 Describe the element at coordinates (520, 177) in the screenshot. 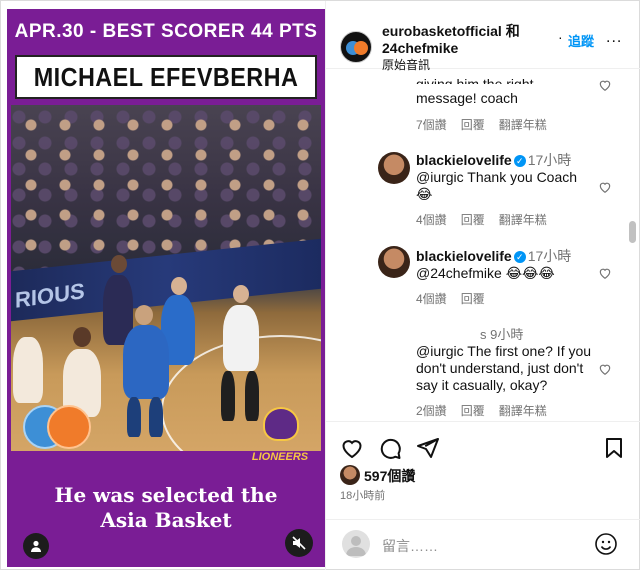

I see `comment-text: Thank you Coach` at that location.